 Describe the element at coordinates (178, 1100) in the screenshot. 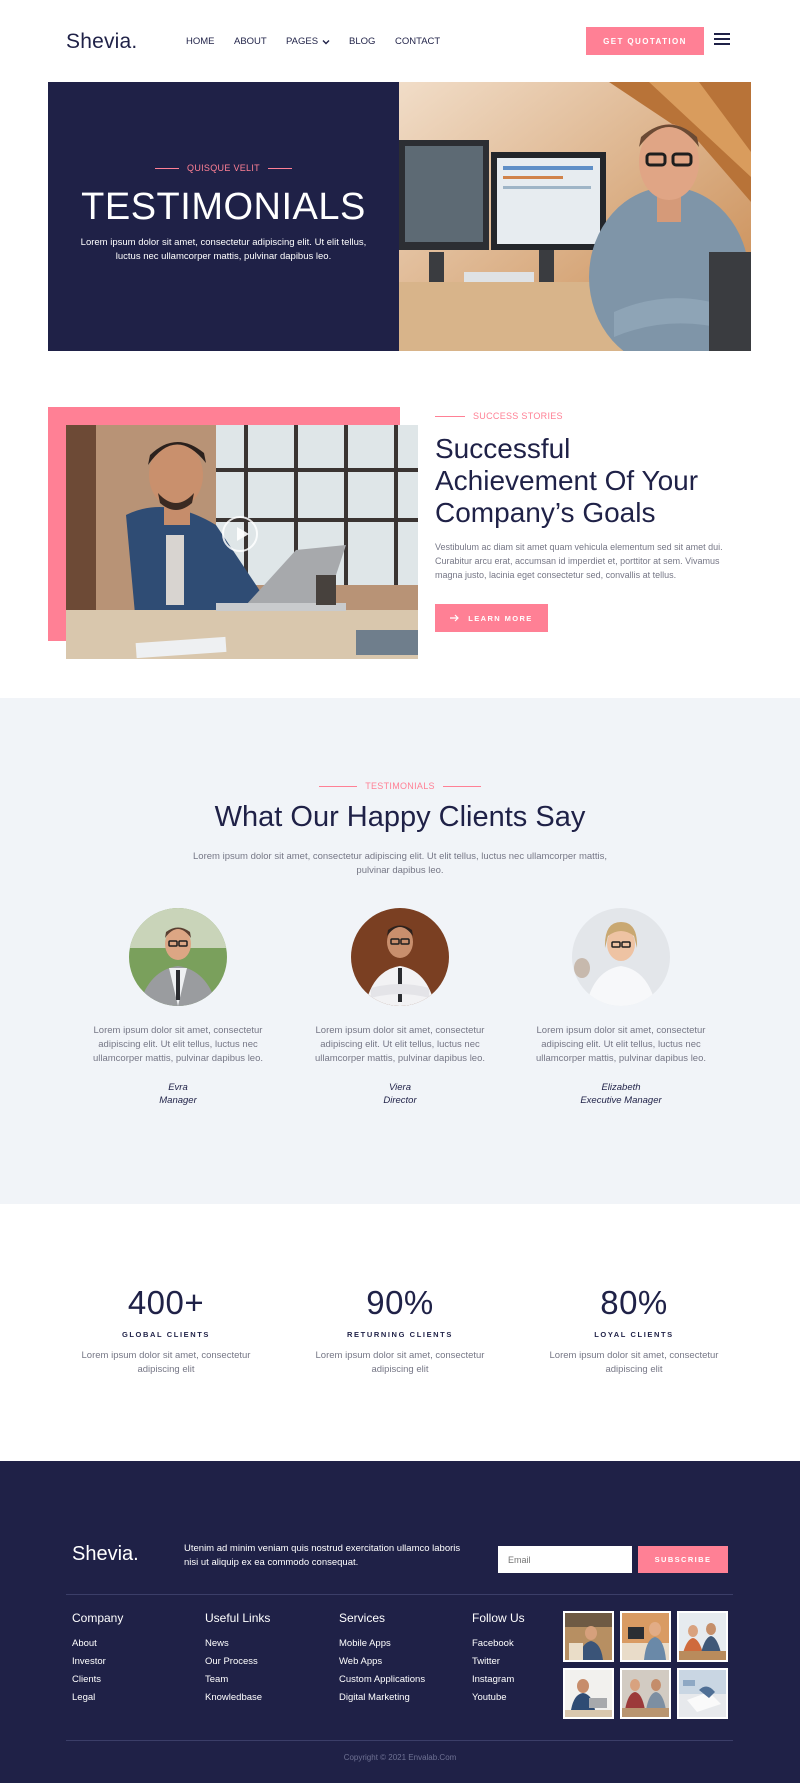

I see `testimonial-role: Manager` at that location.